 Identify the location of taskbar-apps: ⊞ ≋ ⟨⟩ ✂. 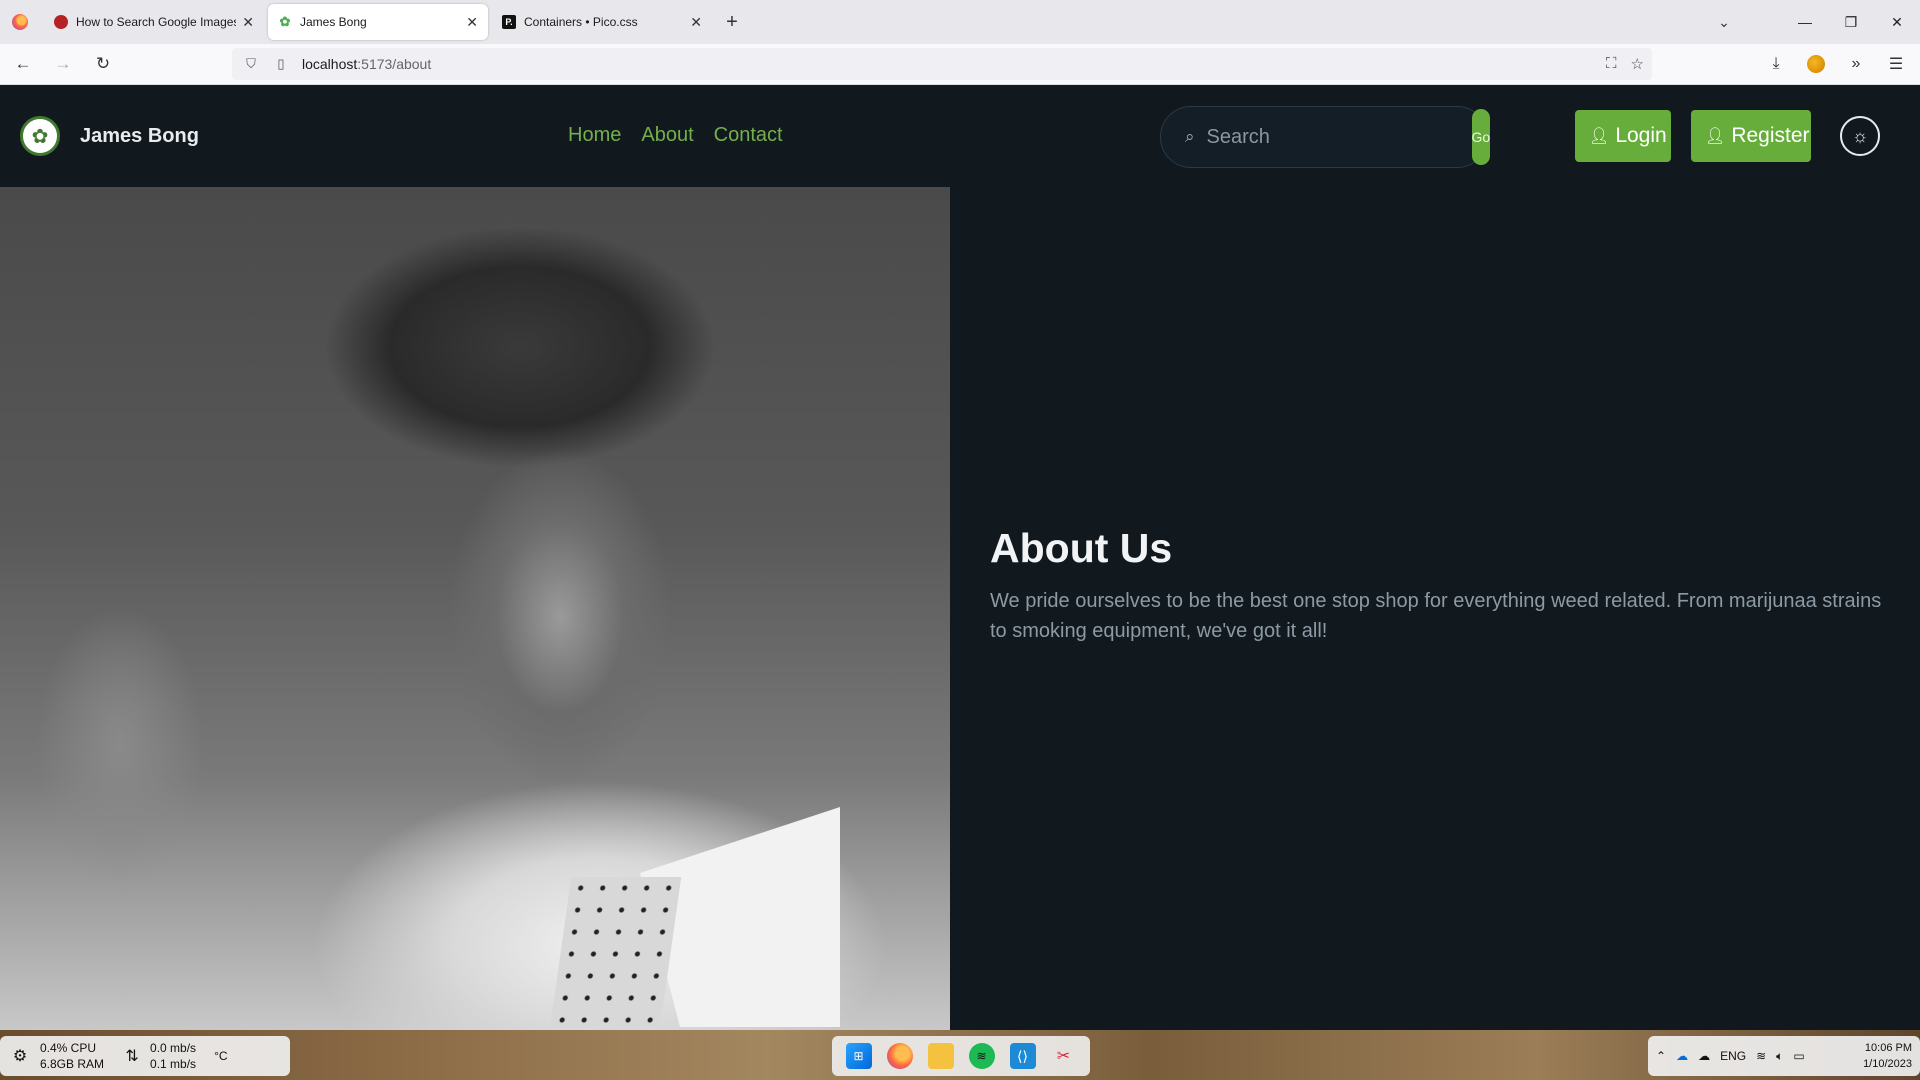
(961, 1056).